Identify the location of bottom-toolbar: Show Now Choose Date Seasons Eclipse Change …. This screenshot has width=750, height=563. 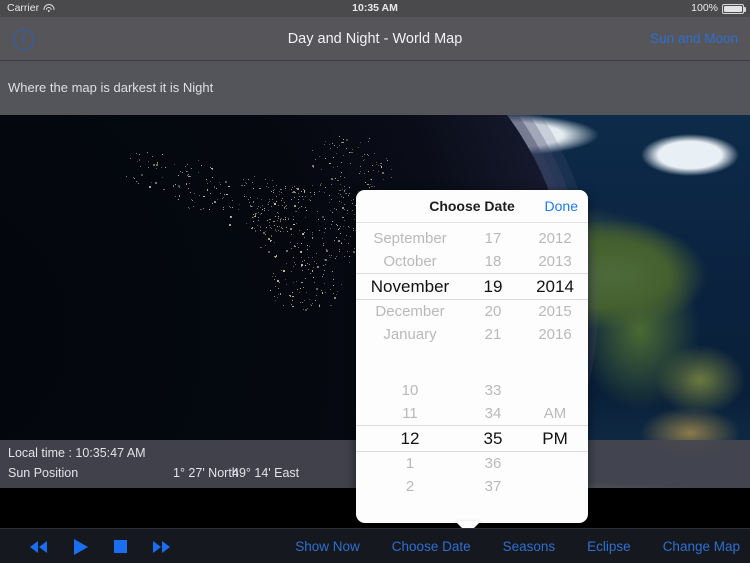
(375, 545).